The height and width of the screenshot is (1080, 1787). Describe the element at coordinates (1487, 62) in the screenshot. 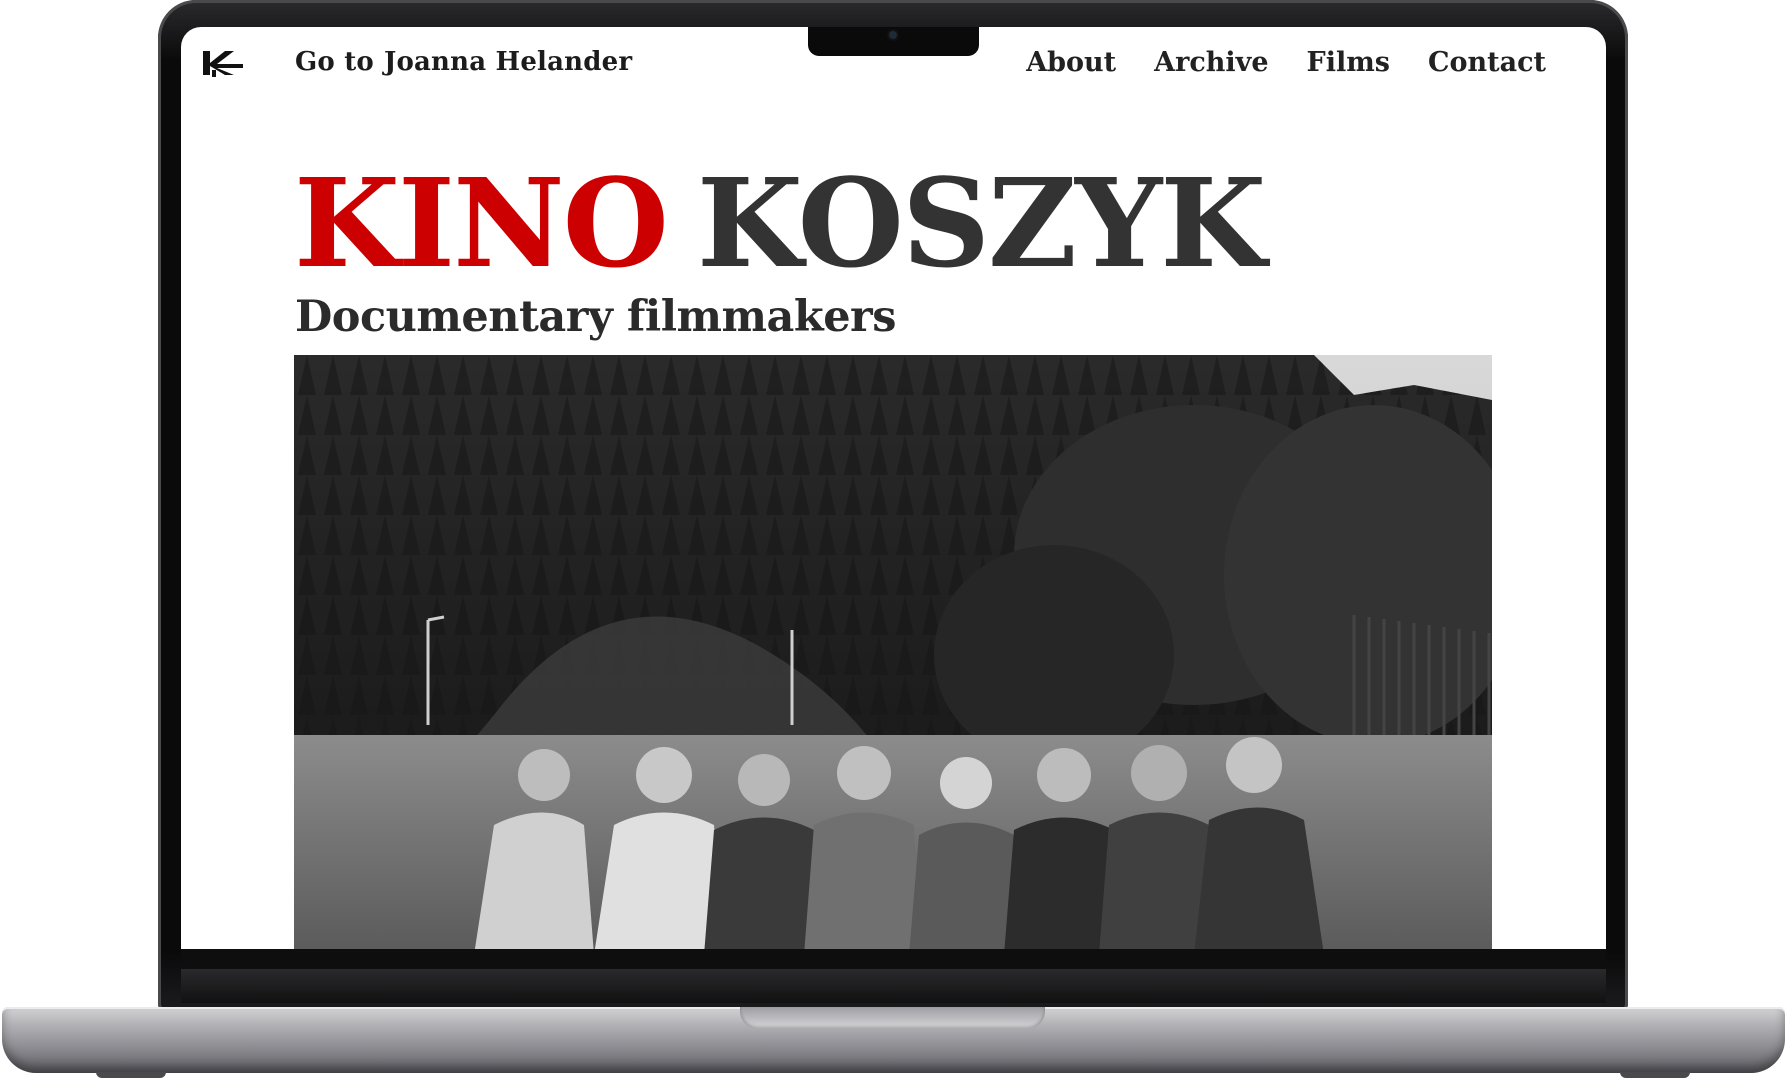

I see `nav-contact: Contact` at that location.